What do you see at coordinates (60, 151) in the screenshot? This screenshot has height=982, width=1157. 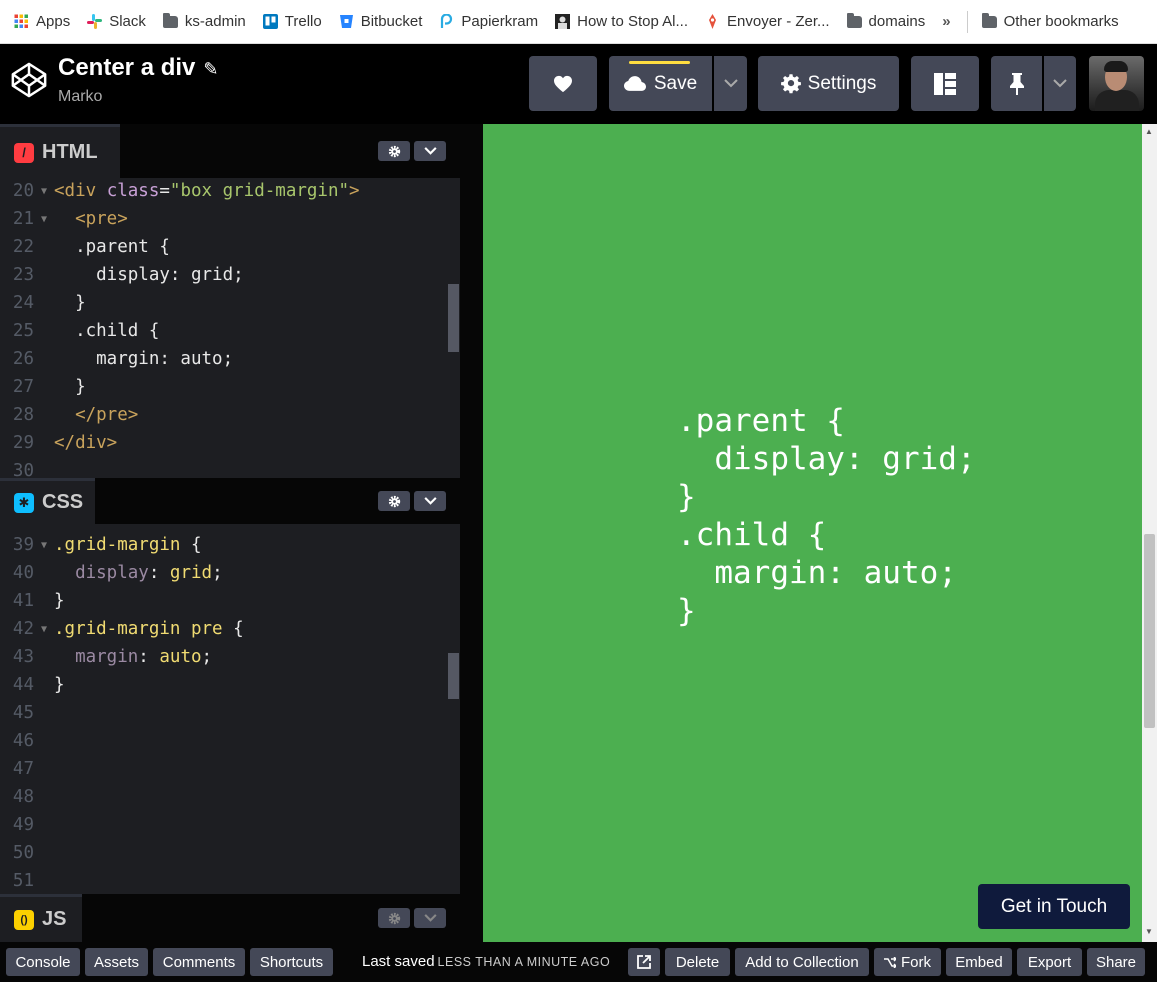 I see `tab-html: / HTML` at bounding box center [60, 151].